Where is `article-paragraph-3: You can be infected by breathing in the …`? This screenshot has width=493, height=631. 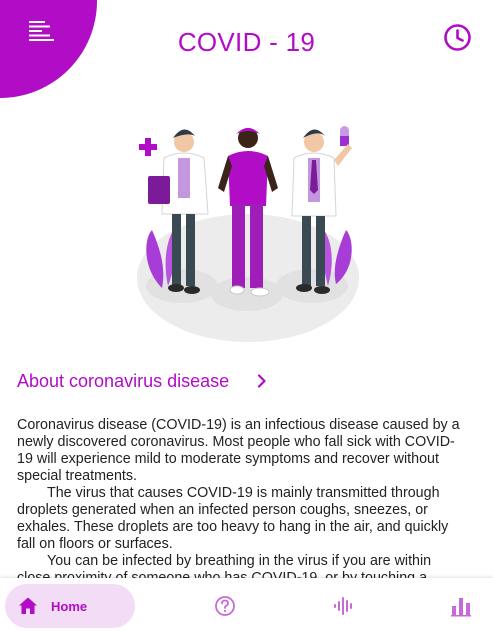 article-paragraph-3: You can be infected by breathing in the … is located at coordinates (224, 565).